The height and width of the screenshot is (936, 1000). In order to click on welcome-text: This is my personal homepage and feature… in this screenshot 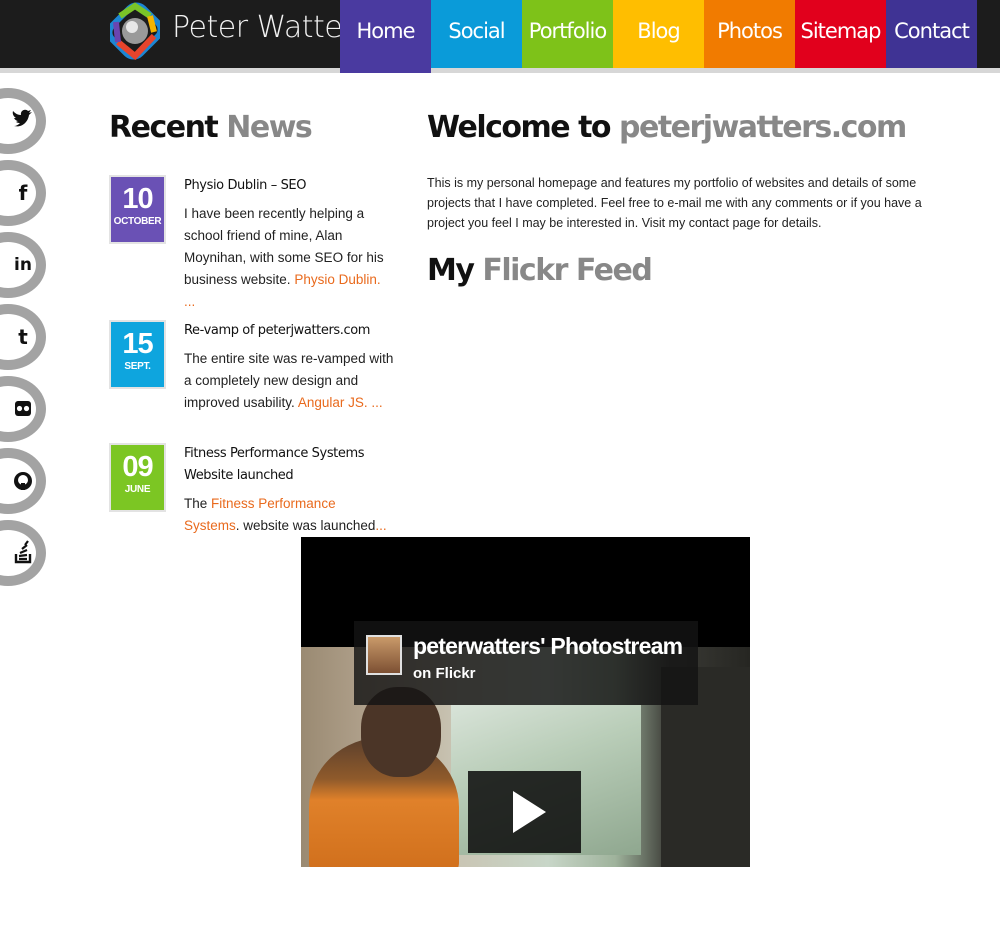, I will do `click(674, 203)`.